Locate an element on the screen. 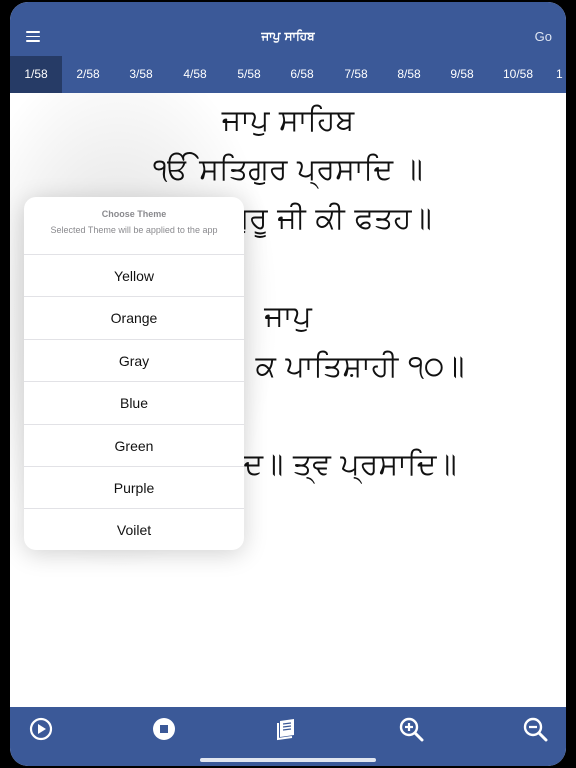 This screenshot has width=576, height=768. app-header: ਜਾਪੁ ਸਾਹਿਬ Go is located at coordinates (288, 29).